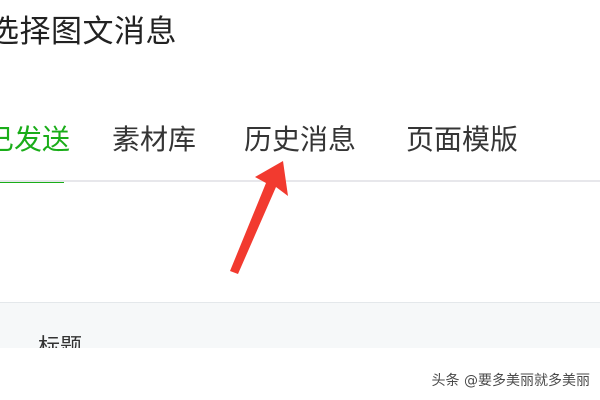 The width and height of the screenshot is (600, 400). Describe the element at coordinates (300, 138) in the screenshot. I see `tab-history-messages: 历史消息` at that location.